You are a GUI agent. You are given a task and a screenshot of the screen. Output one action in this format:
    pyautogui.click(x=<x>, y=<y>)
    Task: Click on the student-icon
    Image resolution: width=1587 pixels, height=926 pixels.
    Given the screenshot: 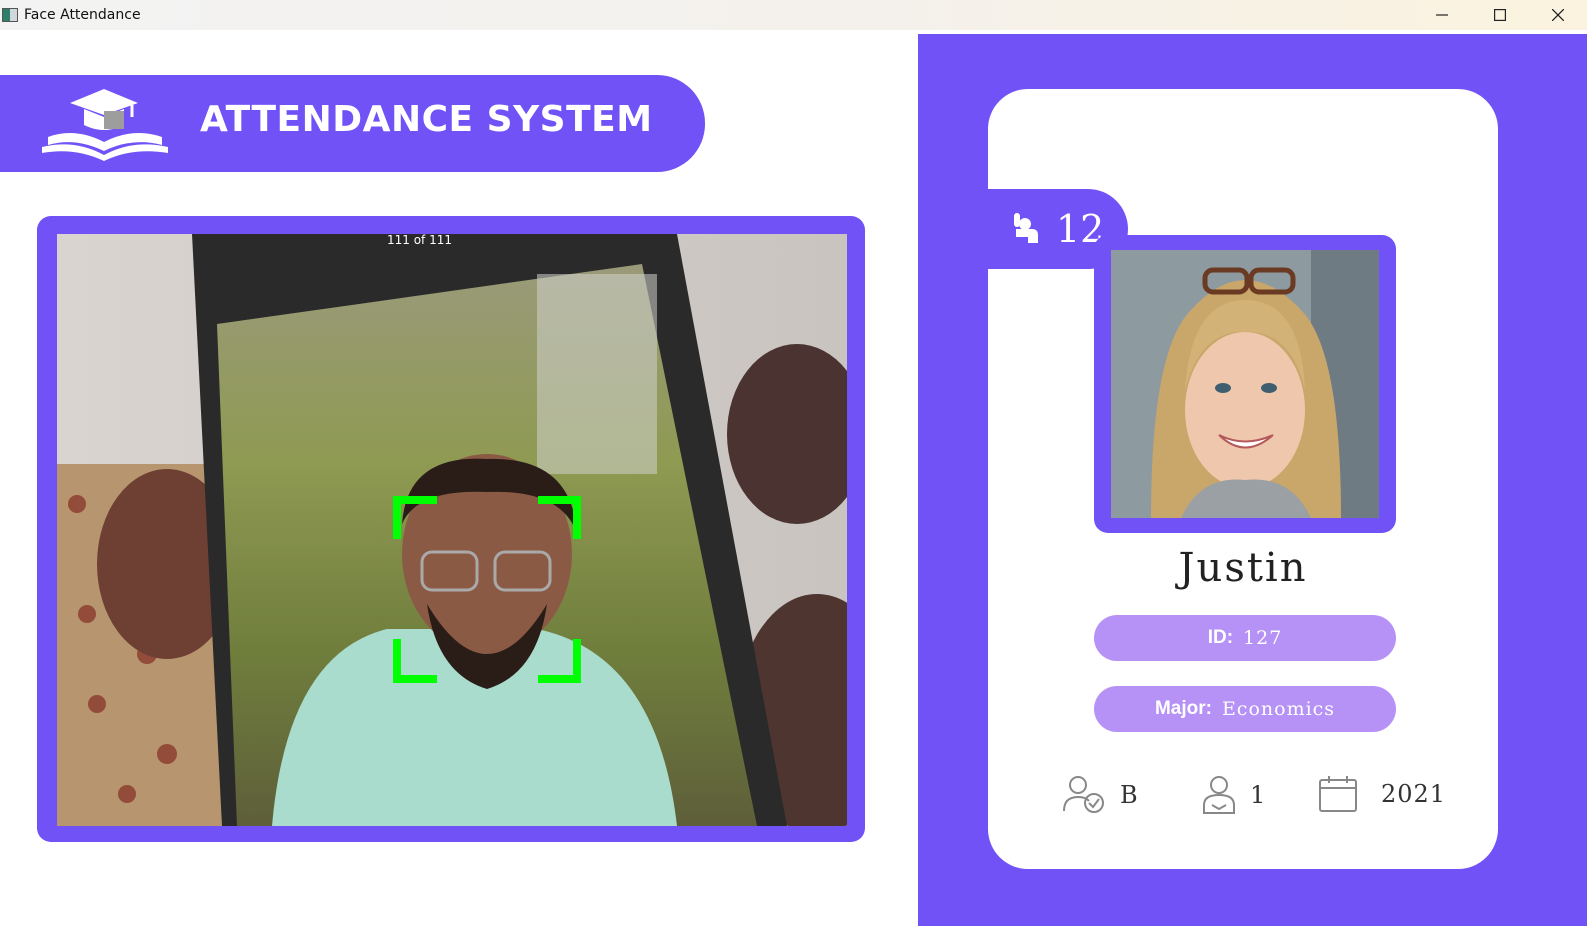 What is the action you would take?
    pyautogui.click(x=1219, y=795)
    